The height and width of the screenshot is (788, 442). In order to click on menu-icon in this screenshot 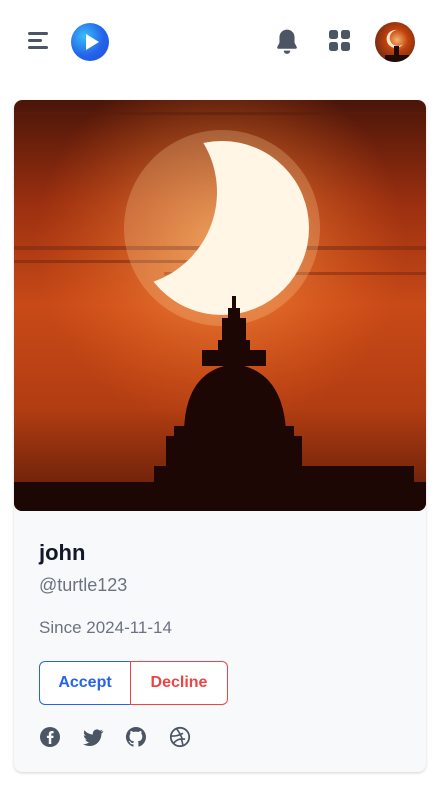, I will do `click(38, 41)`.